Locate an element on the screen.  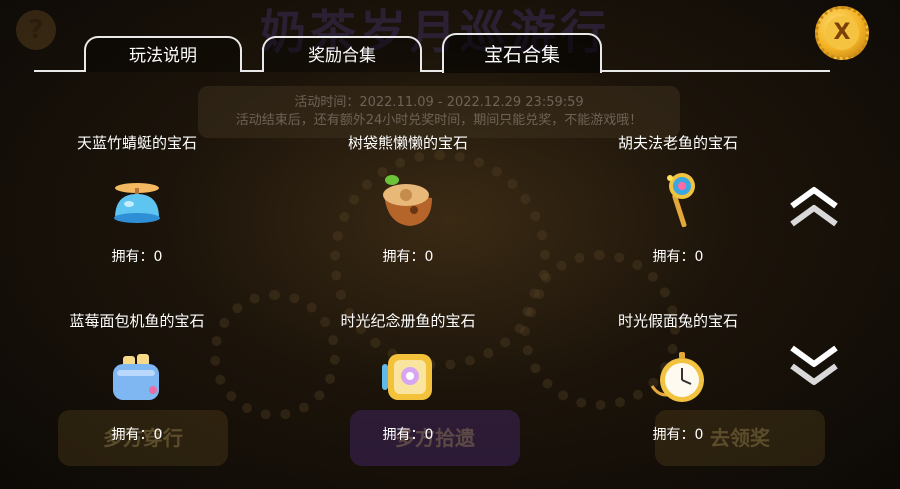
gem-name: 胡夫法老鱼的宝石 is located at coordinates (677, 143).